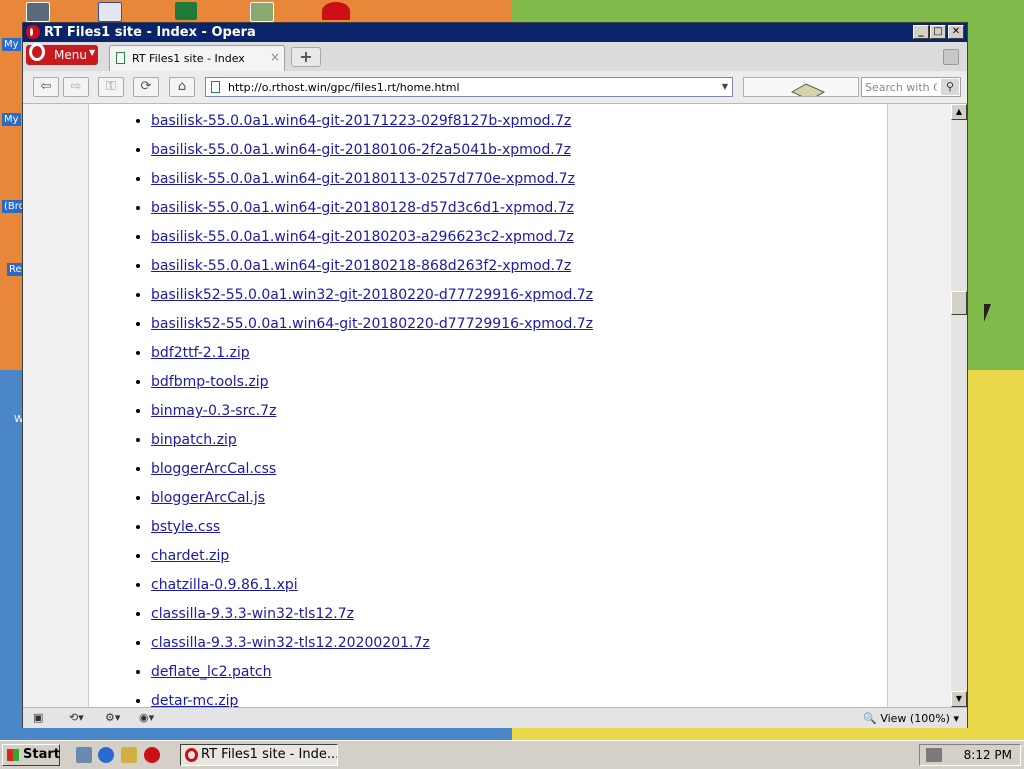  I want to click on taskbar: Start RT Files1 site - Inde... 8:12 PM, so click(512, 754).